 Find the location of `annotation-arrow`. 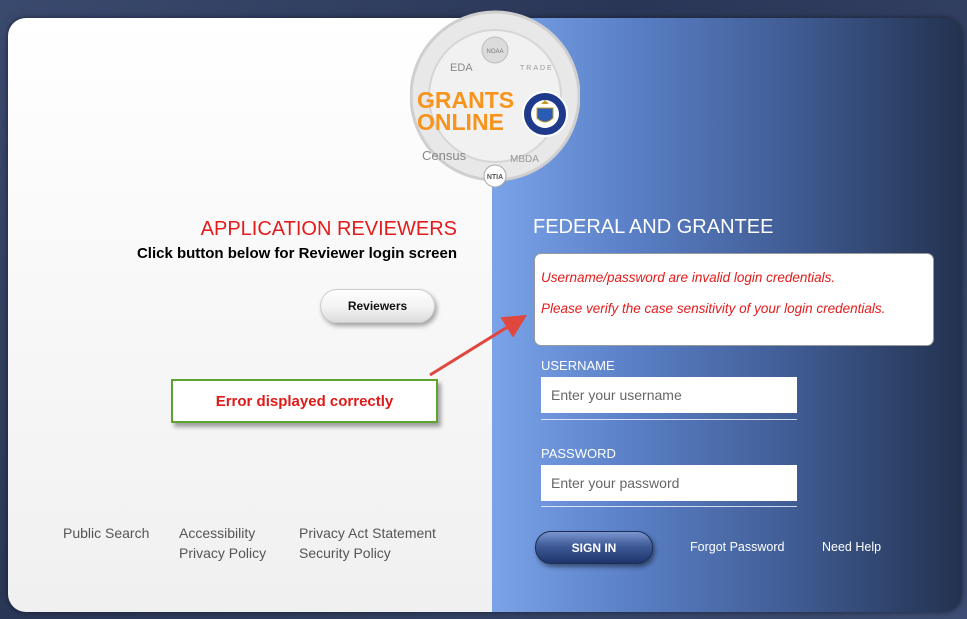

annotation-arrow is located at coordinates (478, 345).